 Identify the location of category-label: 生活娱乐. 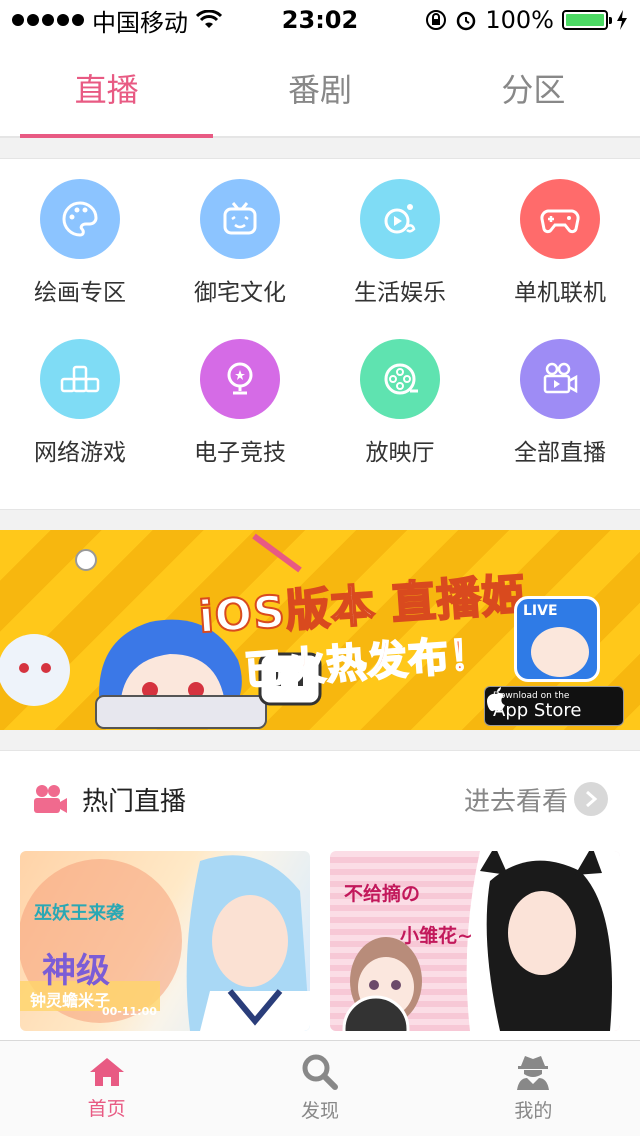
(400, 293).